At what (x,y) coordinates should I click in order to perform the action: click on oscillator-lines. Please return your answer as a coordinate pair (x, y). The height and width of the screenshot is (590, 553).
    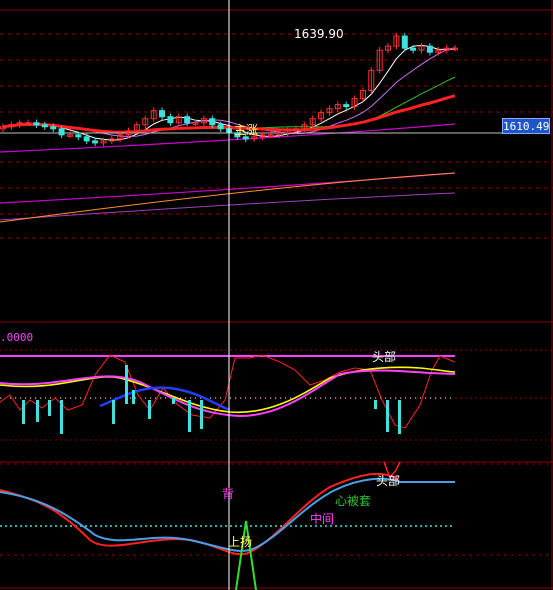
    Looking at the image, I should click on (228, 394).